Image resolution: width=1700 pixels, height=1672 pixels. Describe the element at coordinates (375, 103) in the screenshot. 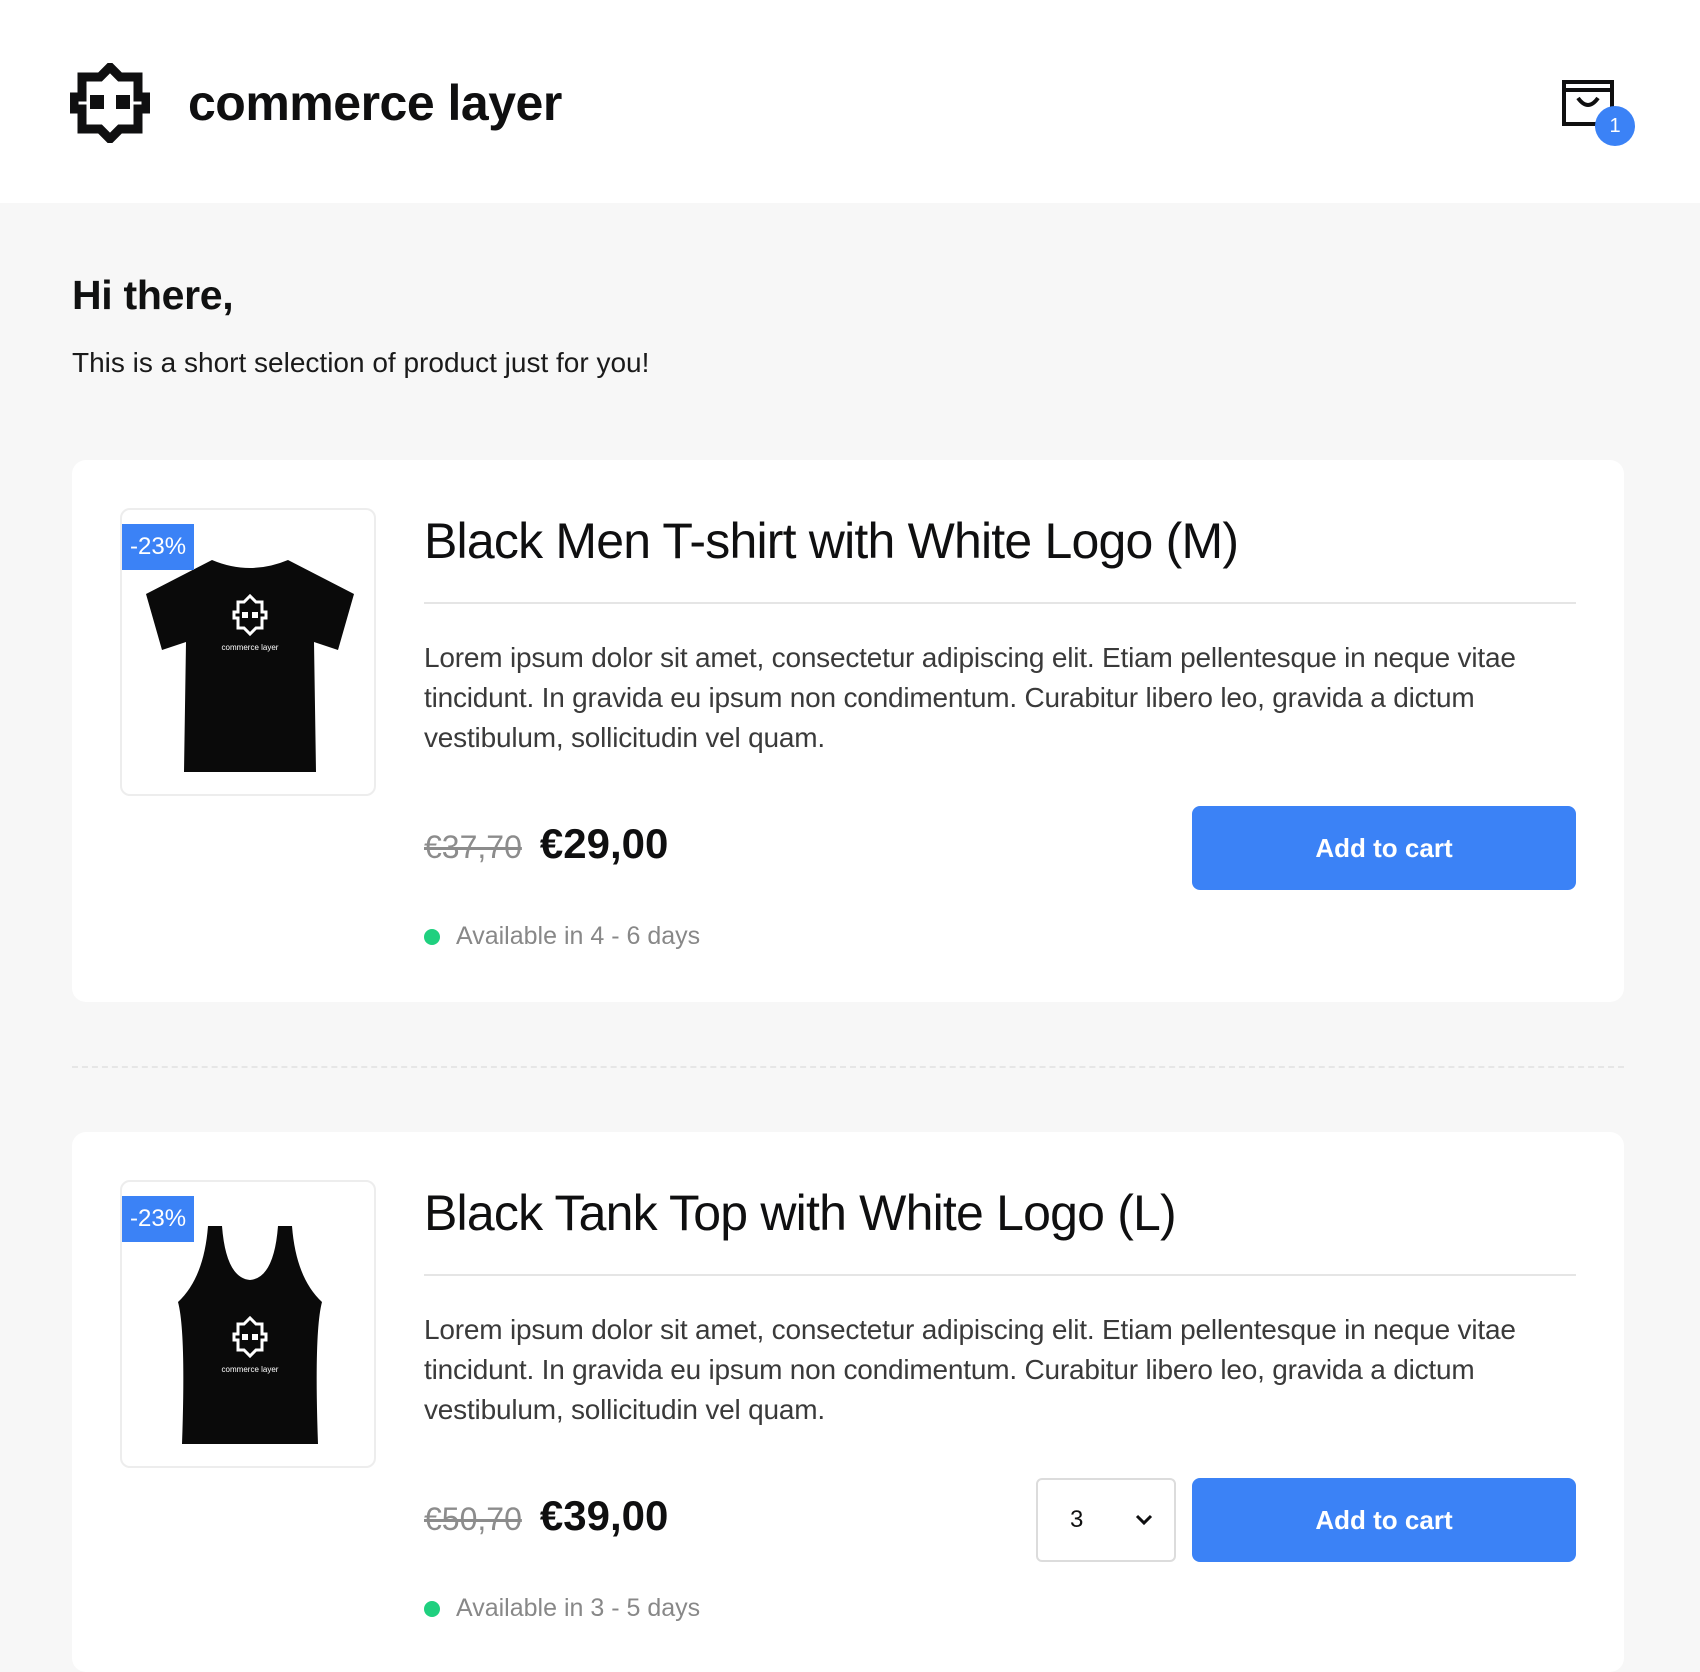

I see `brand-name: commerce layer` at that location.